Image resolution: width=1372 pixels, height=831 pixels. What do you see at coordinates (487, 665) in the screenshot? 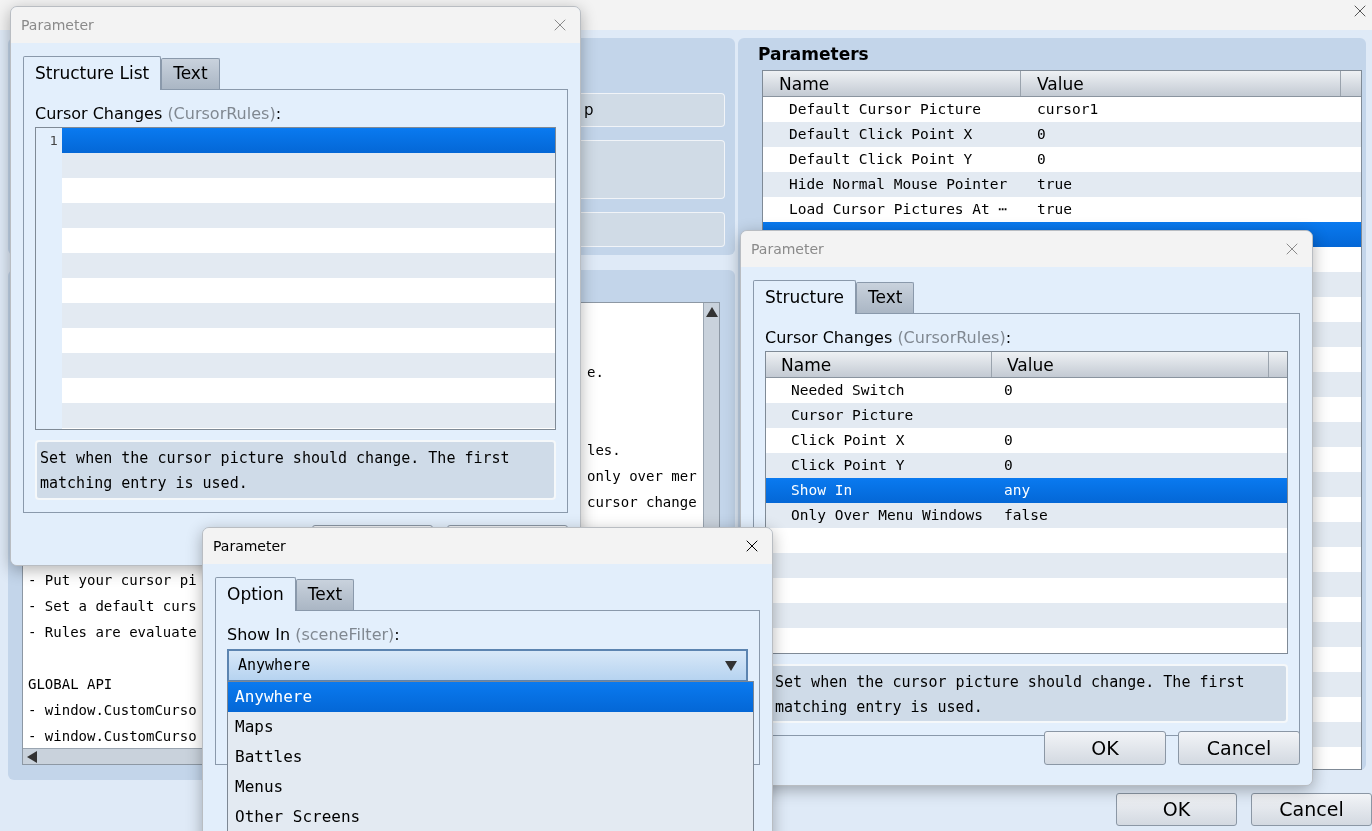
I see `dropdown-field: Anywhere` at bounding box center [487, 665].